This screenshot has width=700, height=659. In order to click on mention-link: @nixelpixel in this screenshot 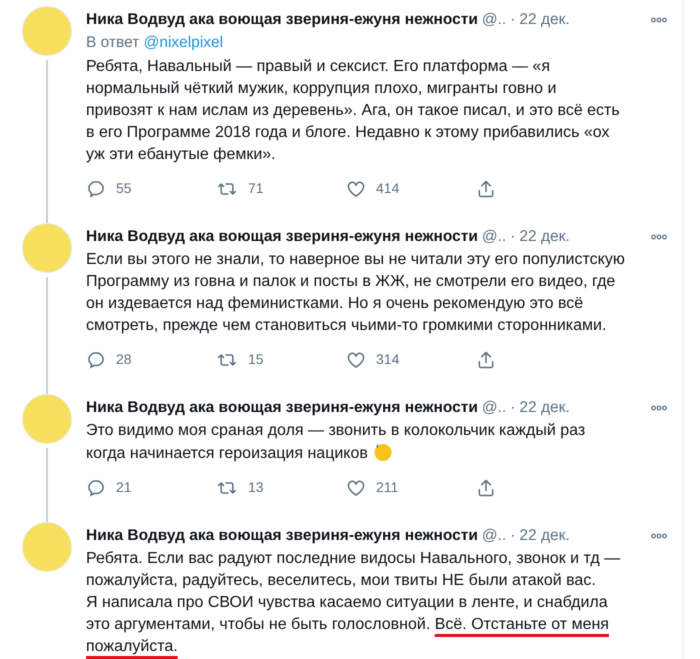, I will do `click(184, 42)`.